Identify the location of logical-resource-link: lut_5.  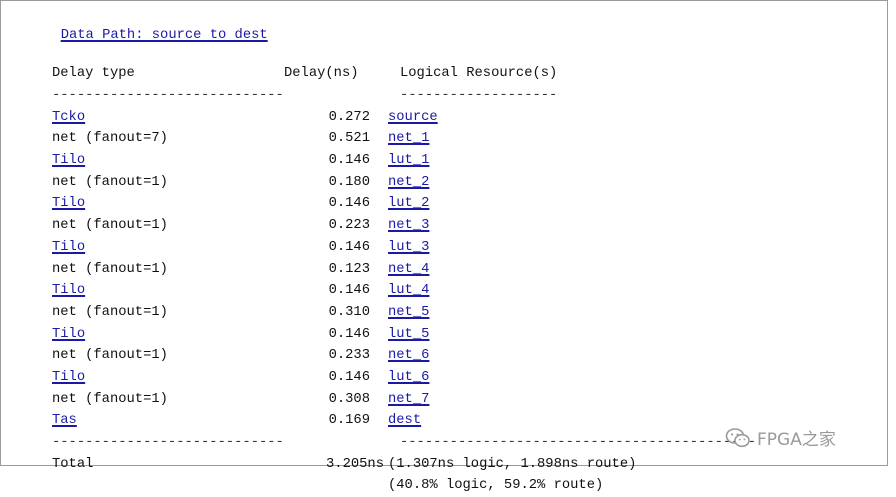
(408, 334).